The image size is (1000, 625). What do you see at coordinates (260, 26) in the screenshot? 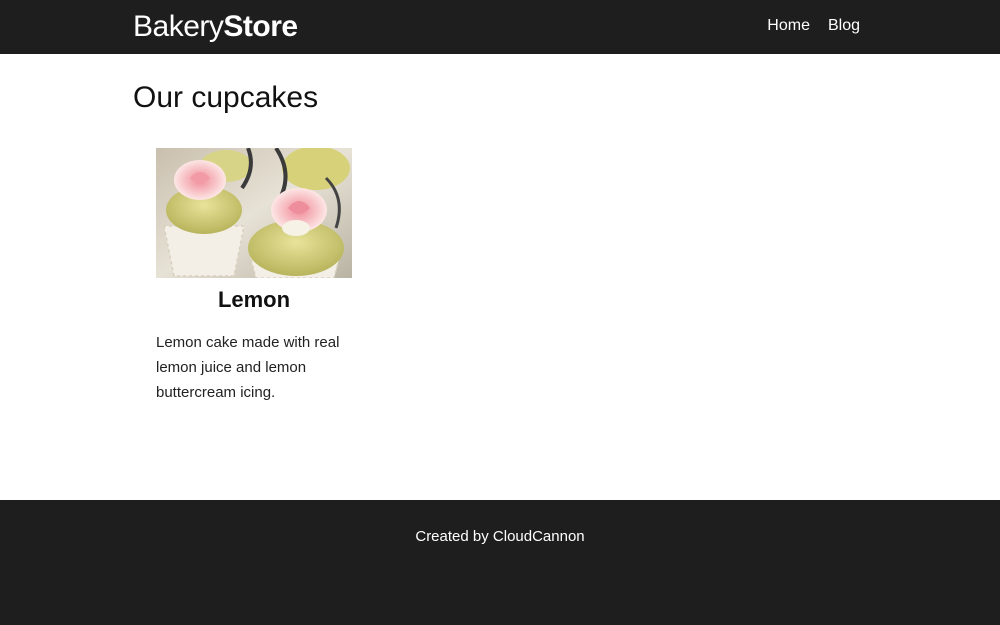
I see `brand-name-bold: Store` at bounding box center [260, 26].